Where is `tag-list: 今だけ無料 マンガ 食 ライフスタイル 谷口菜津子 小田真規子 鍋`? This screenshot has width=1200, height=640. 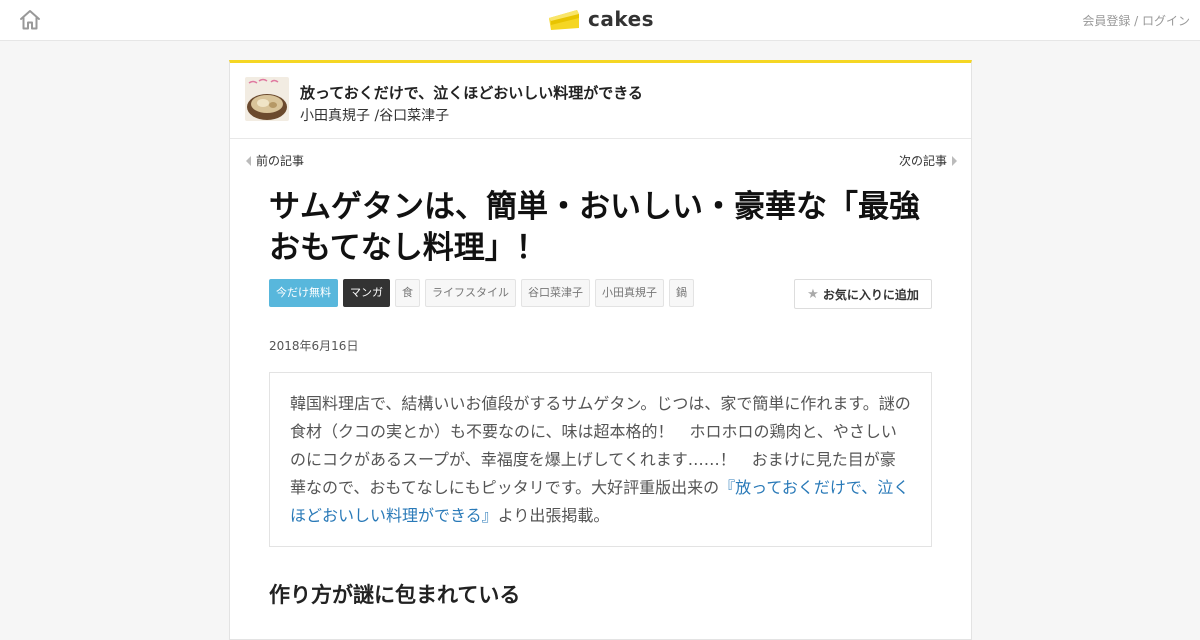 tag-list: 今だけ無料 マンガ 食 ライフスタイル 谷口菜津子 小田真規子 鍋 is located at coordinates (484, 293).